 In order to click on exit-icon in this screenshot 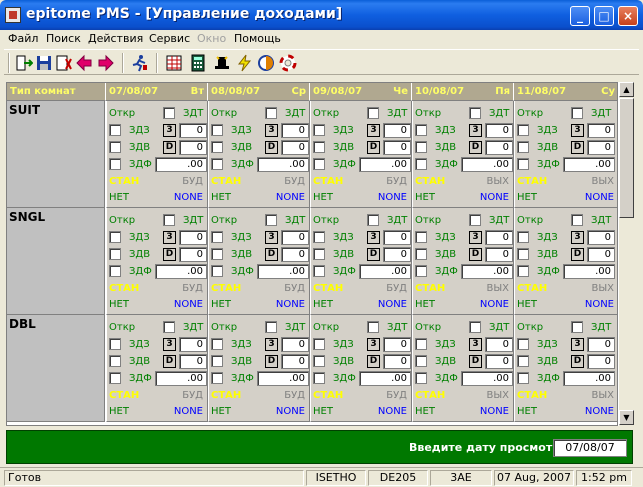, I will do `click(24, 63)`.